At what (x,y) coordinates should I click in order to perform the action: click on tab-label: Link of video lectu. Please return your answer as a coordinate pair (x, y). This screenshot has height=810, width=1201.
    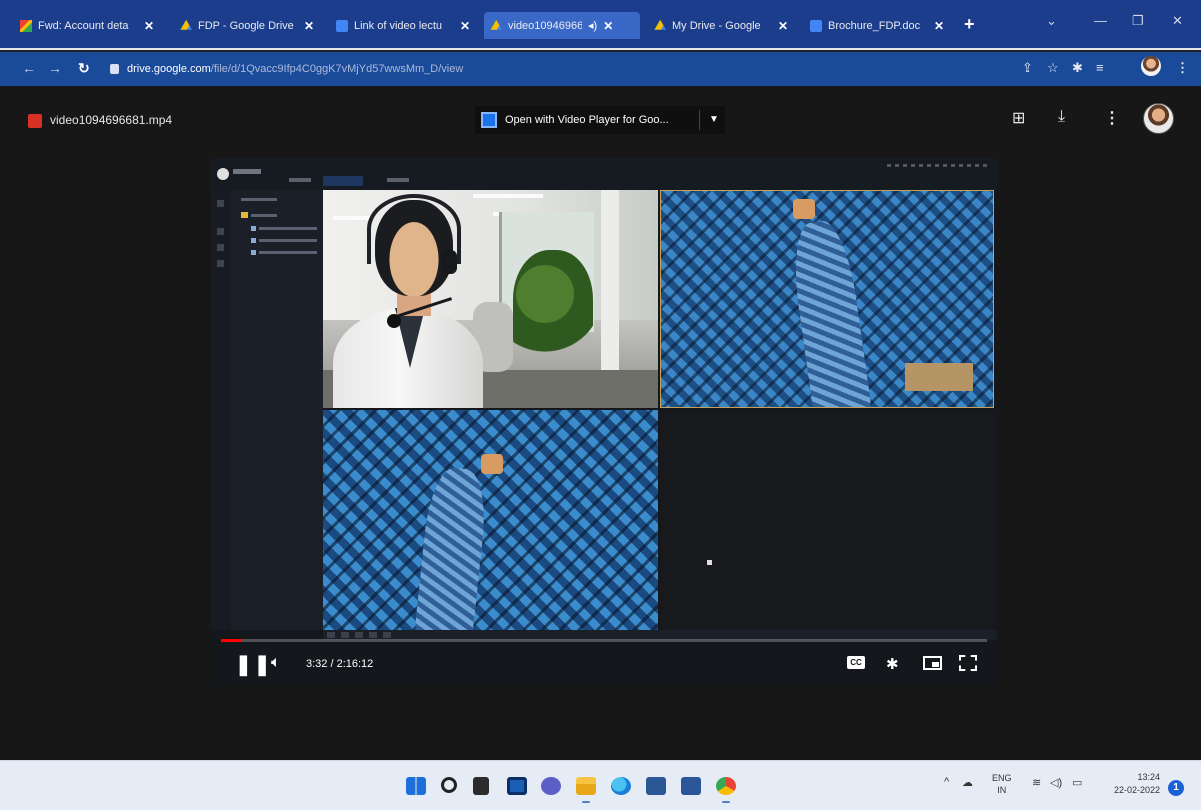
    Looking at the image, I should click on (398, 25).